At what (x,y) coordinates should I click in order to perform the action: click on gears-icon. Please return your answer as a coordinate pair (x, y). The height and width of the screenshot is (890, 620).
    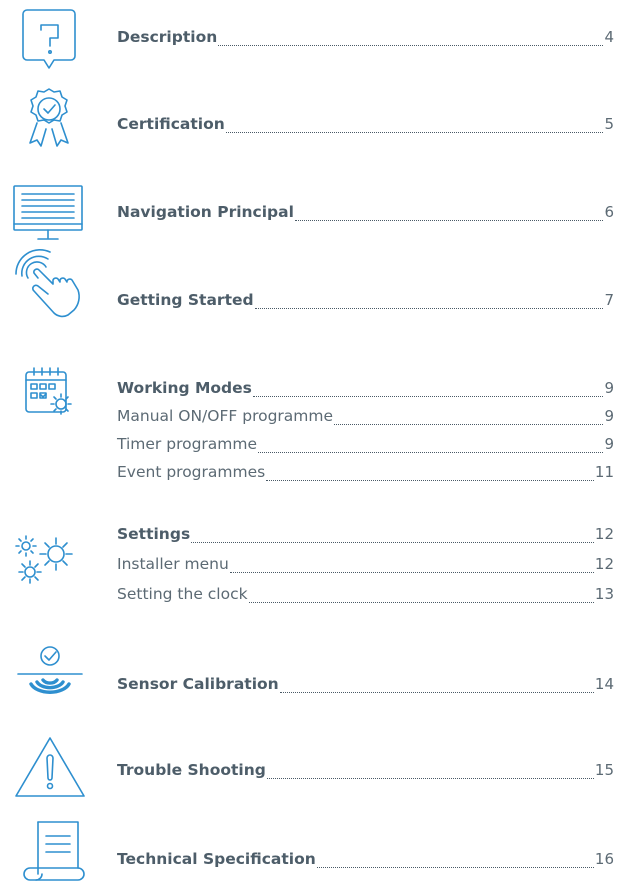
    Looking at the image, I should click on (50, 563).